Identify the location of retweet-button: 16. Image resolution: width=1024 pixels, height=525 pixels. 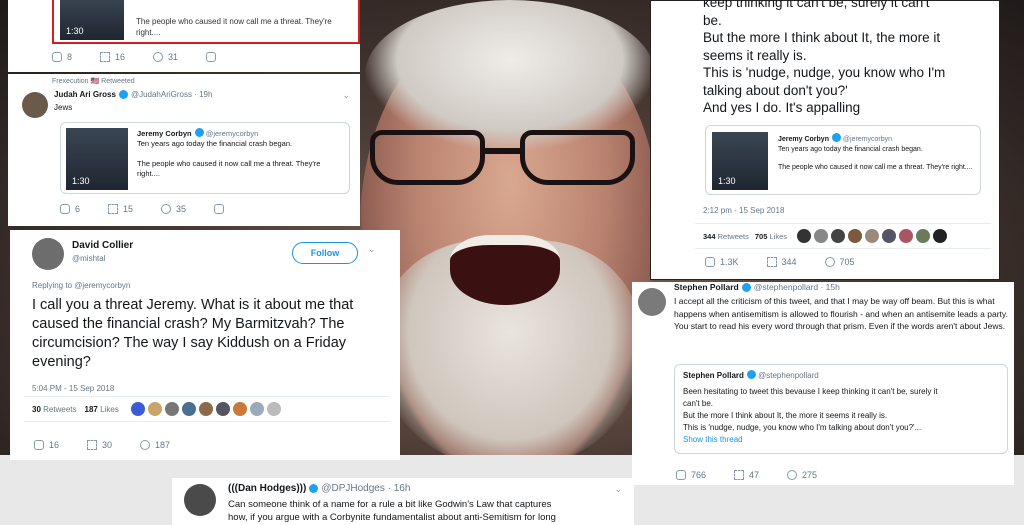
(112, 57).